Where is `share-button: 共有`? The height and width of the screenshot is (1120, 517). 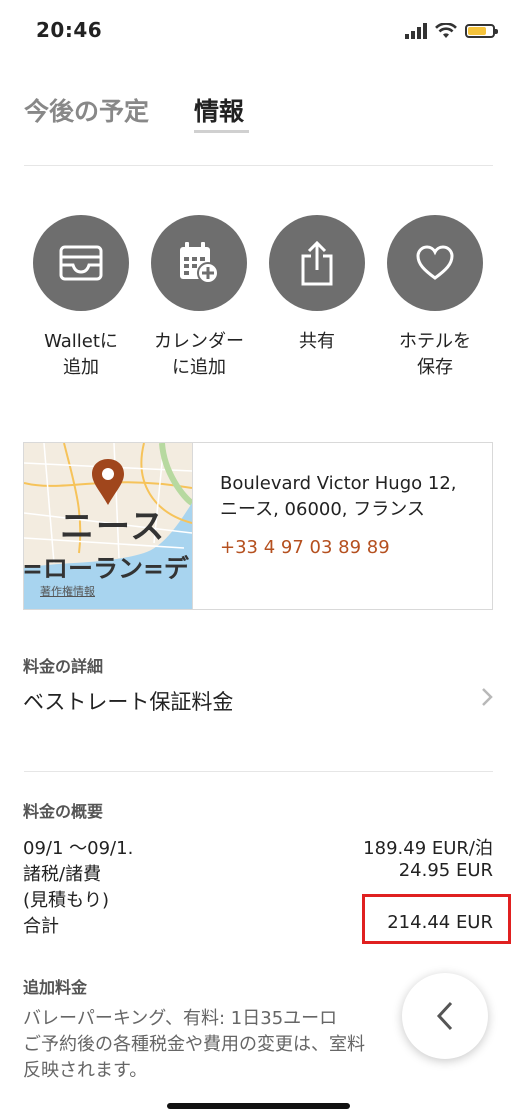 share-button: 共有 is located at coordinates (317, 285).